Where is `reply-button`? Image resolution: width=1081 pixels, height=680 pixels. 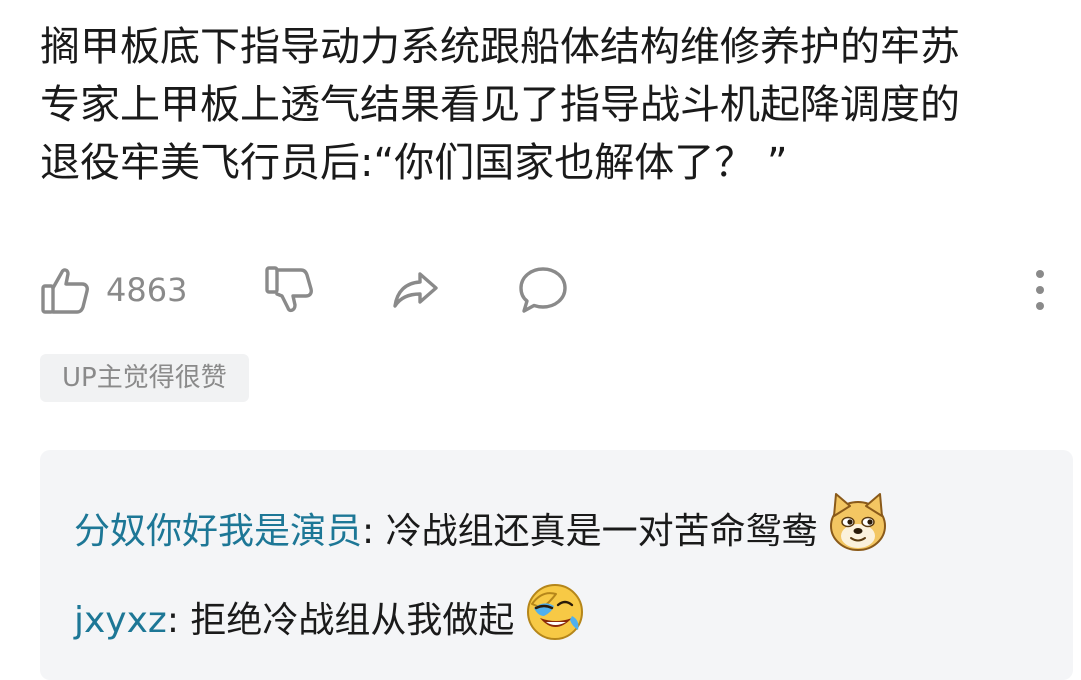 reply-button is located at coordinates (543, 290).